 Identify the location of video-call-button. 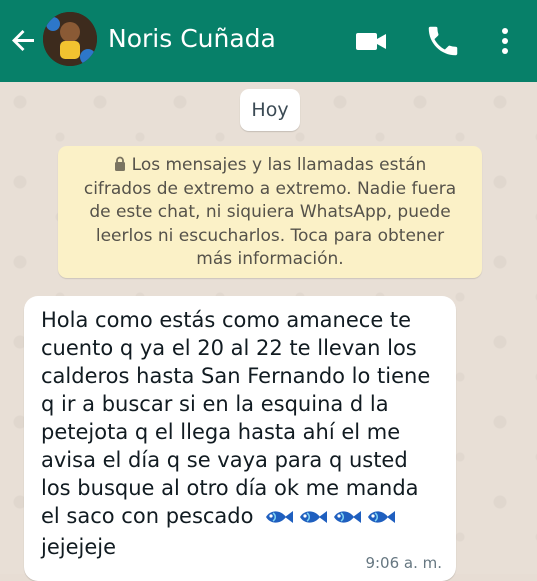
(371, 41).